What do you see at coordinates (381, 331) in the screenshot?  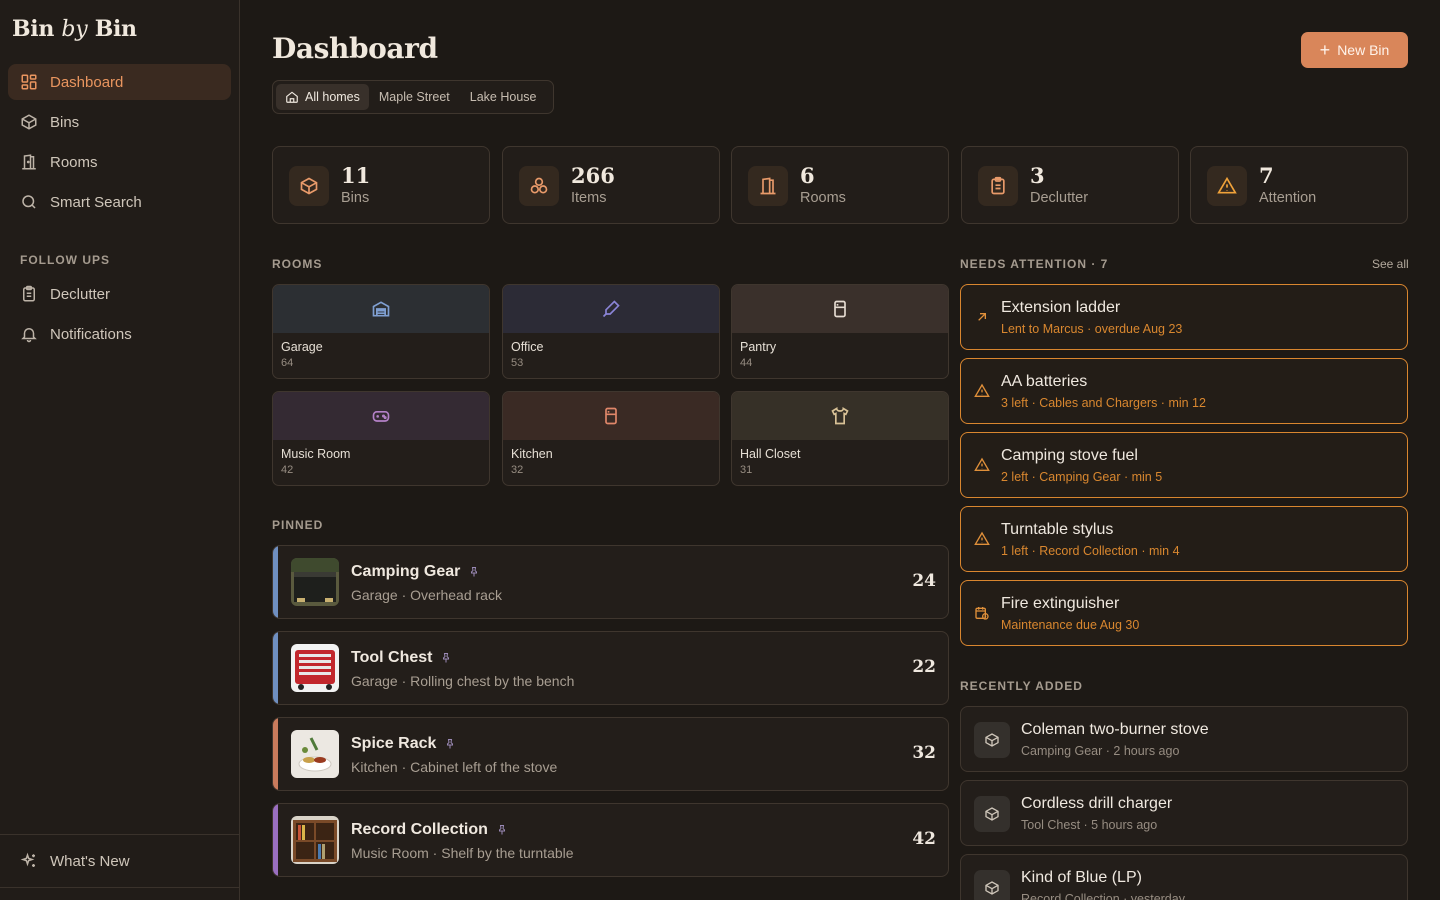 I see `room-card-garage: Garage 64` at bounding box center [381, 331].